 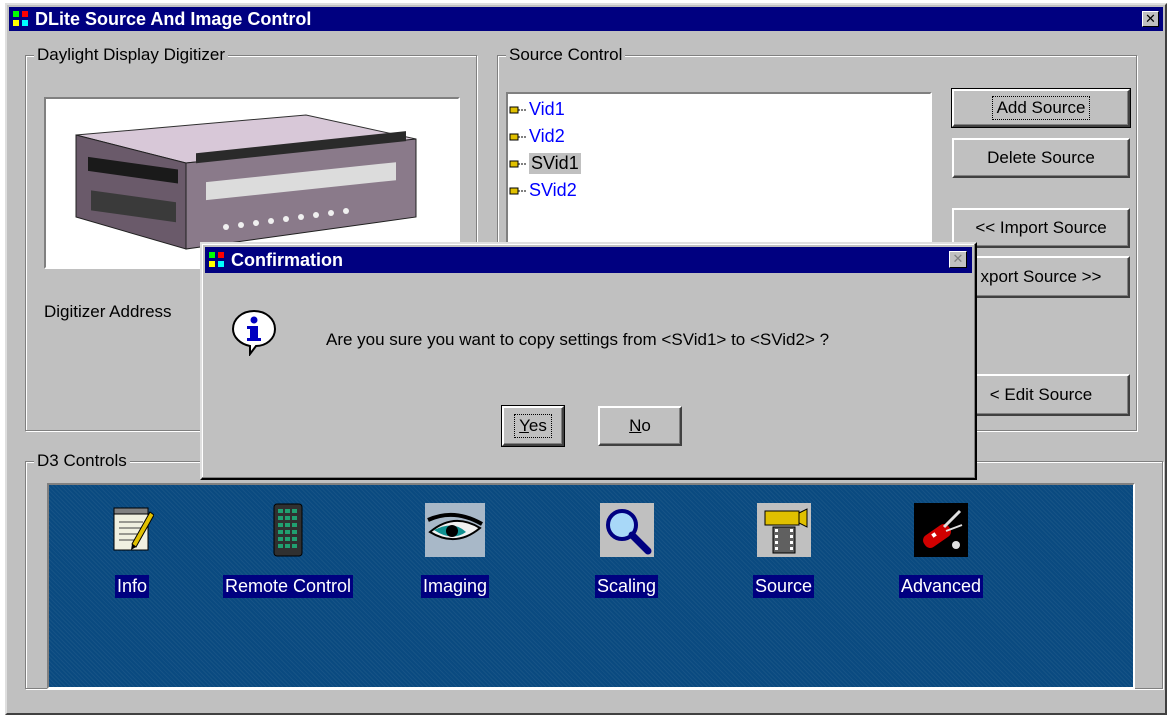 I want to click on tool-advanced: Advanced, so click(x=941, y=550).